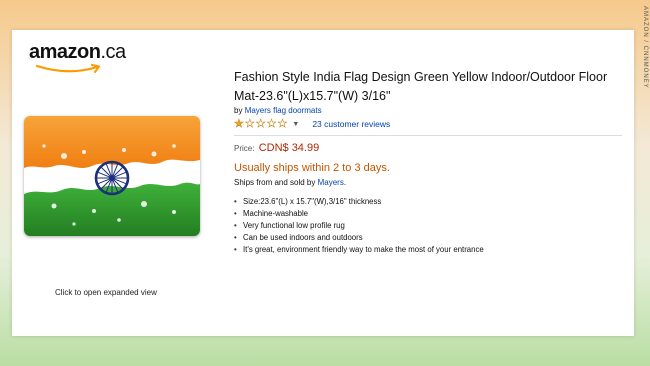 The image size is (650, 366). I want to click on sold-by-line: Ships from and sold by Mayers., so click(290, 182).